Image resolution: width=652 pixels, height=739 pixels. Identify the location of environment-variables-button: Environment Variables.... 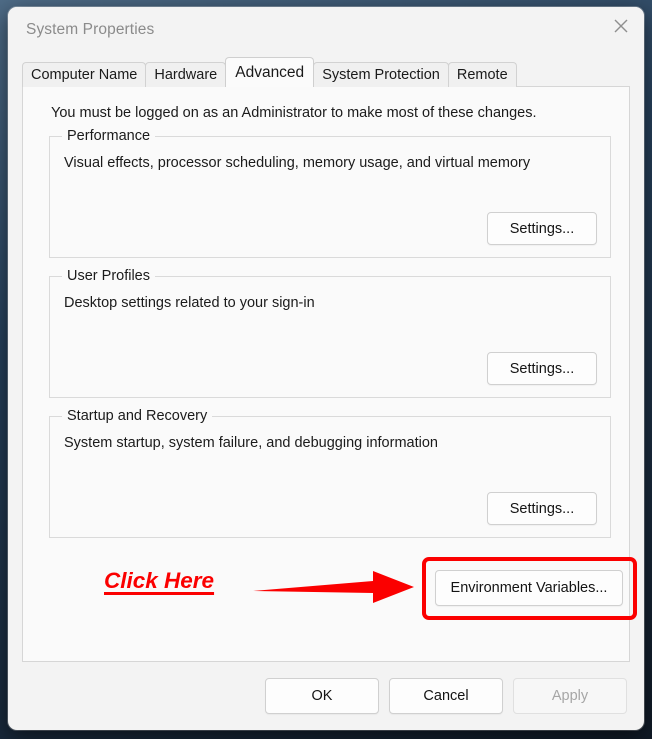
(529, 588).